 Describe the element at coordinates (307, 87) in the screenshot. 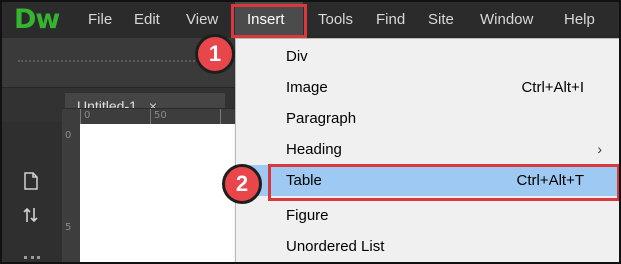

I see `menu-item-label: Image` at that location.